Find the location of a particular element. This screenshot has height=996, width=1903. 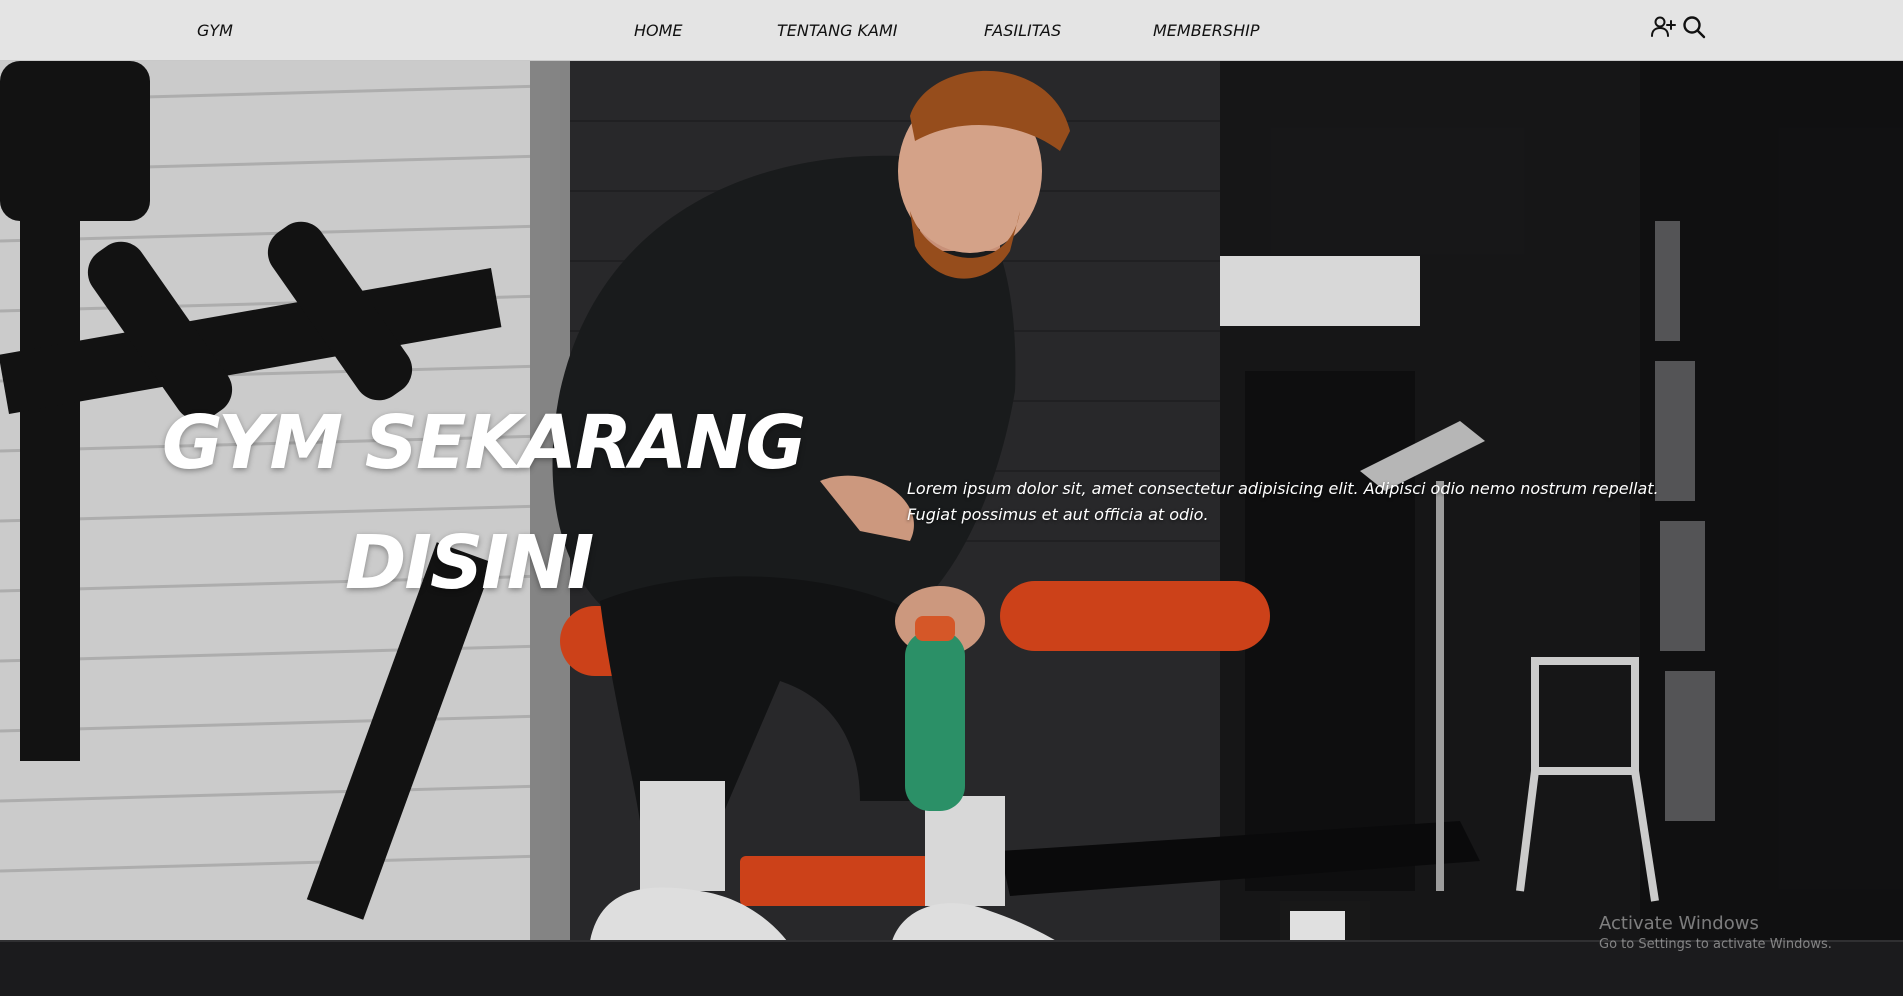

nav-home-link: HOME is located at coordinates (658, 30).